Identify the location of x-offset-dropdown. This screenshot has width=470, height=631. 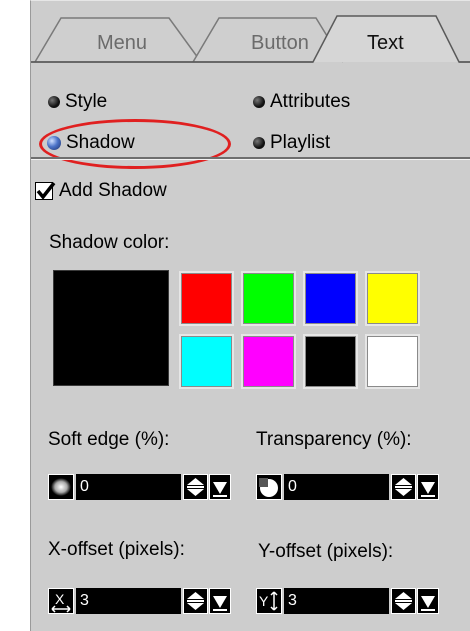
(220, 601).